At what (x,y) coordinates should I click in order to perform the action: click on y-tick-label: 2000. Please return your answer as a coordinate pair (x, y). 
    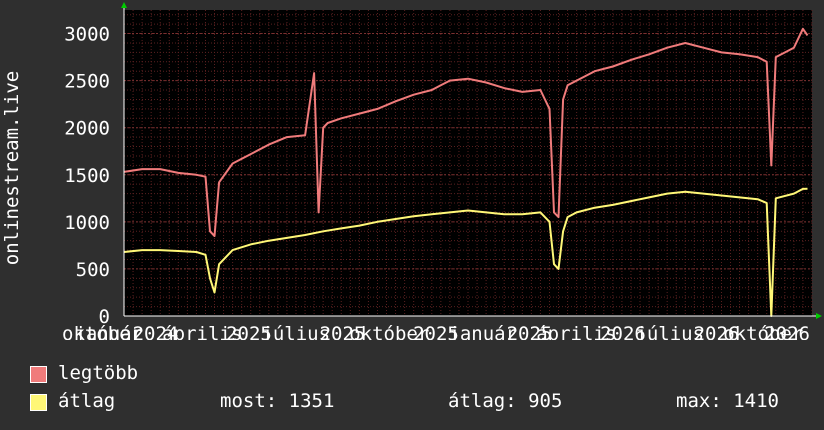
    Looking at the image, I should click on (87, 129).